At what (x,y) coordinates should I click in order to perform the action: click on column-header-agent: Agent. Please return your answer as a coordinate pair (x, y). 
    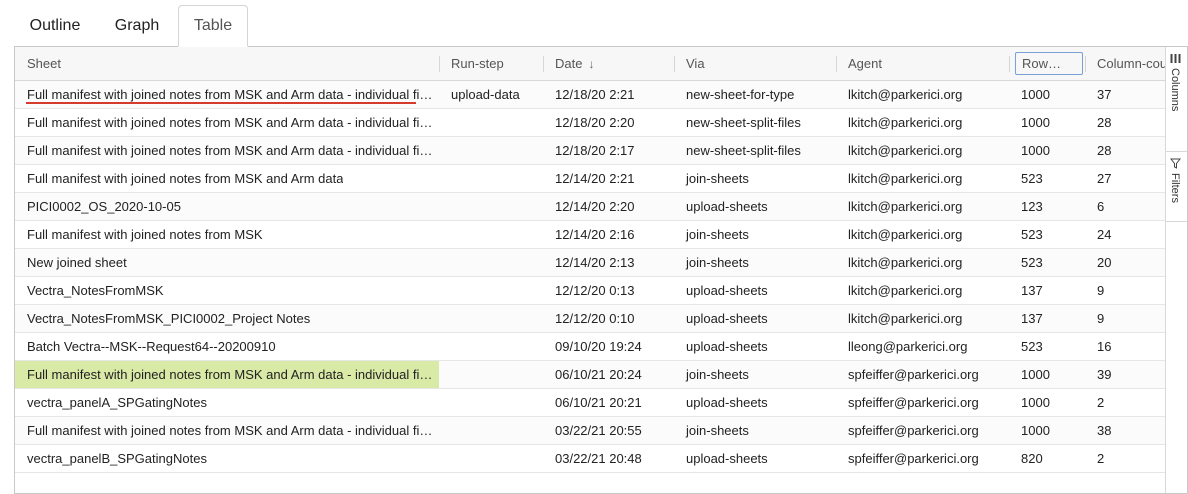
    Looking at the image, I should click on (922, 63).